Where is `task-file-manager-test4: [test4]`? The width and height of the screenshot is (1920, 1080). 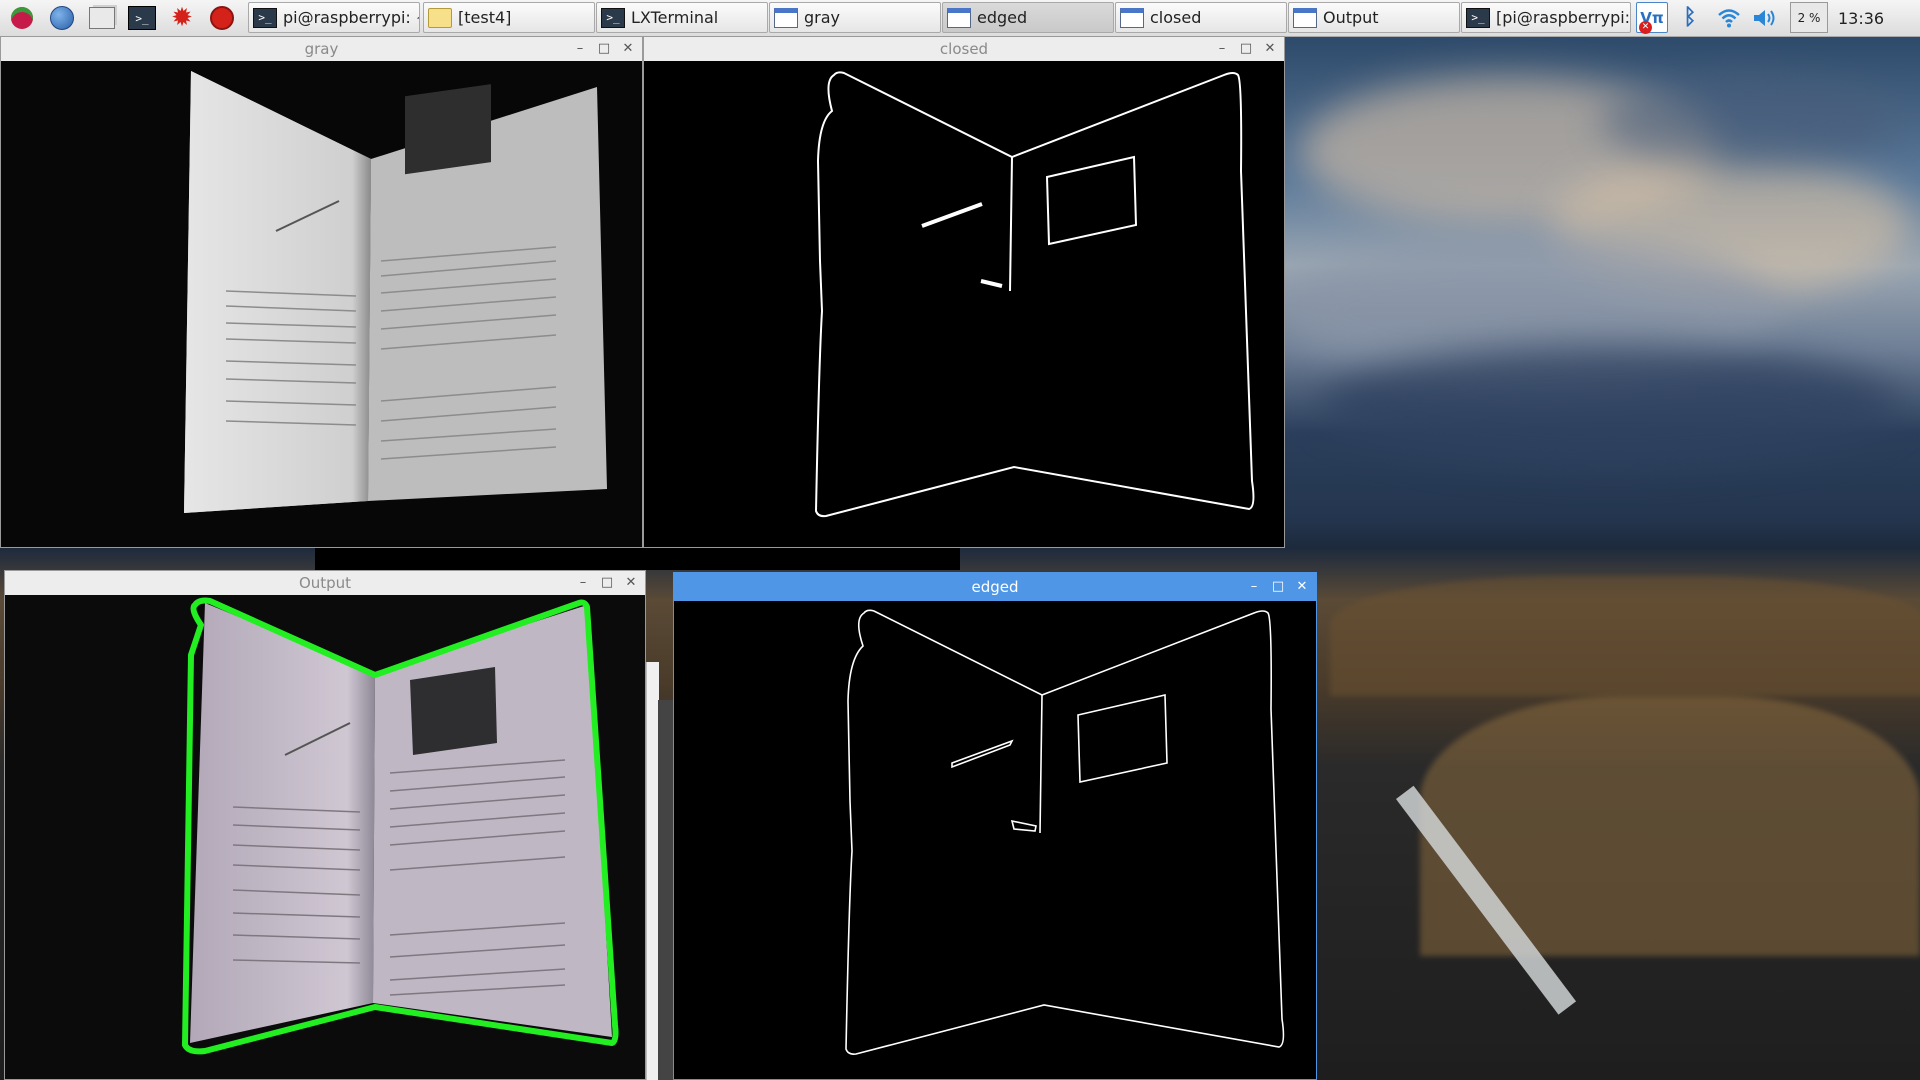 task-file-manager-test4: [test4] is located at coordinates (509, 17).